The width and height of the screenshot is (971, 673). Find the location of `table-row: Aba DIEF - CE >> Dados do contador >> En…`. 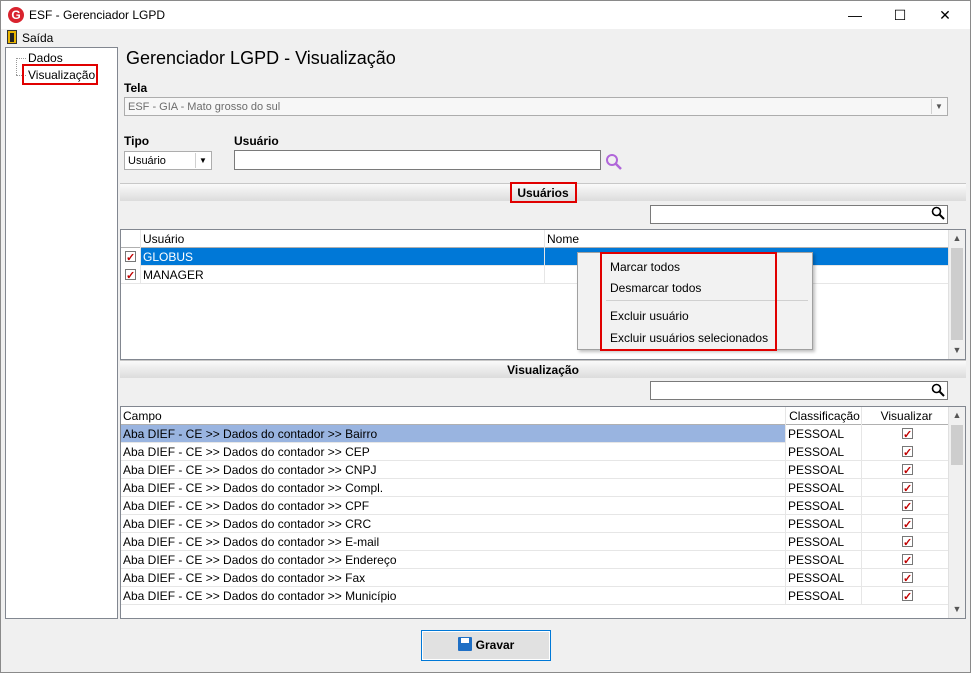

table-row: Aba DIEF - CE >> Dados do contador >> En… is located at coordinates (535, 560).